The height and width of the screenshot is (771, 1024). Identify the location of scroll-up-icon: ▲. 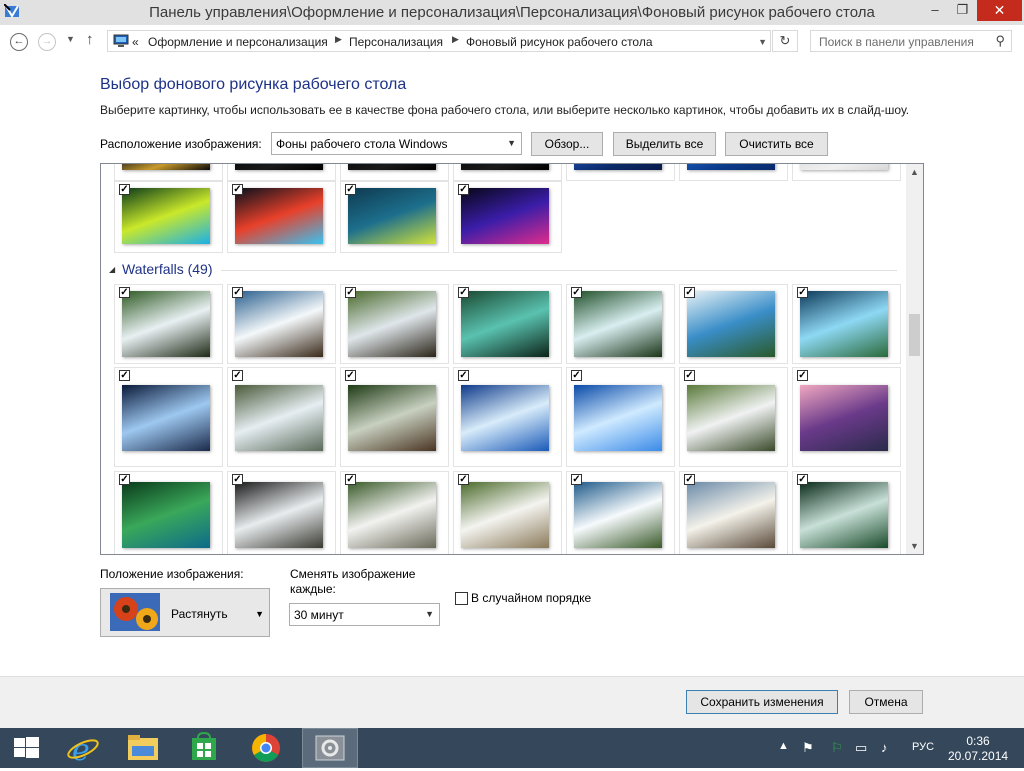
(914, 172).